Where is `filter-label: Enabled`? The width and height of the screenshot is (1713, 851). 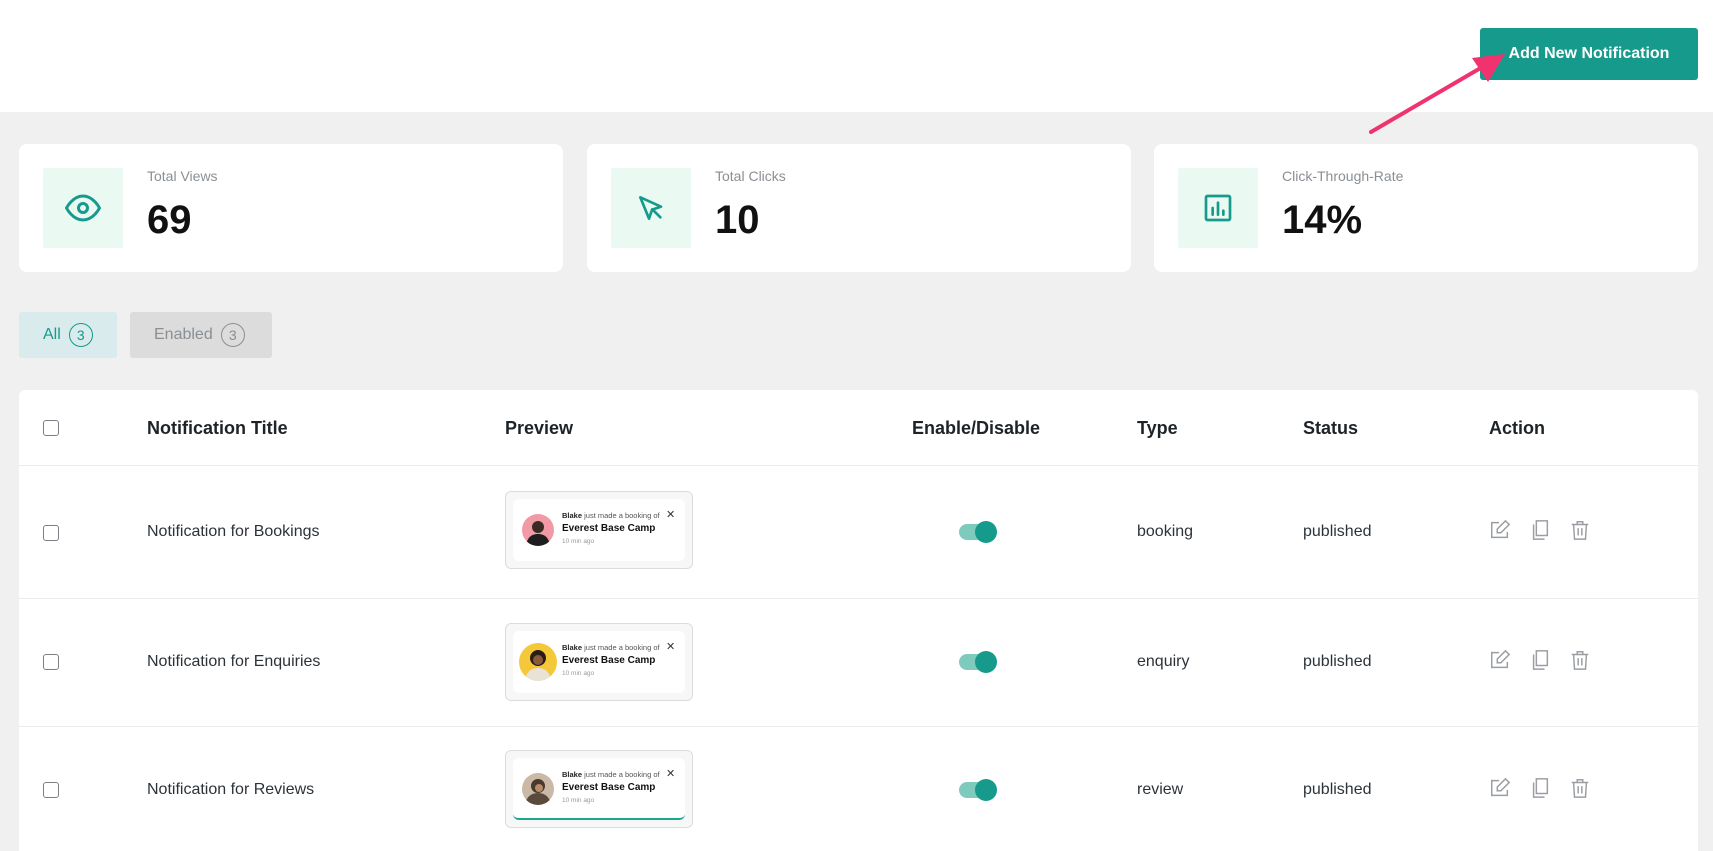
filter-label: Enabled is located at coordinates (183, 334).